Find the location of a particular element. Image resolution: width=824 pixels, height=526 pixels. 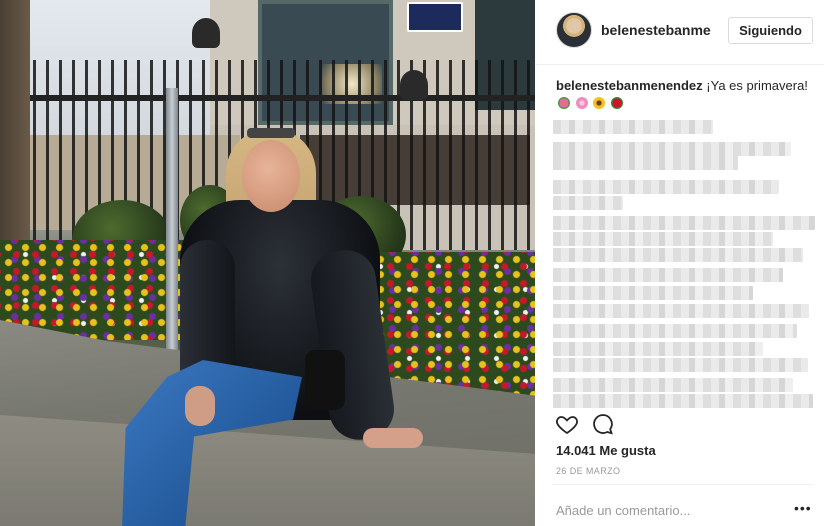

sunglasses is located at coordinates (271, 133).